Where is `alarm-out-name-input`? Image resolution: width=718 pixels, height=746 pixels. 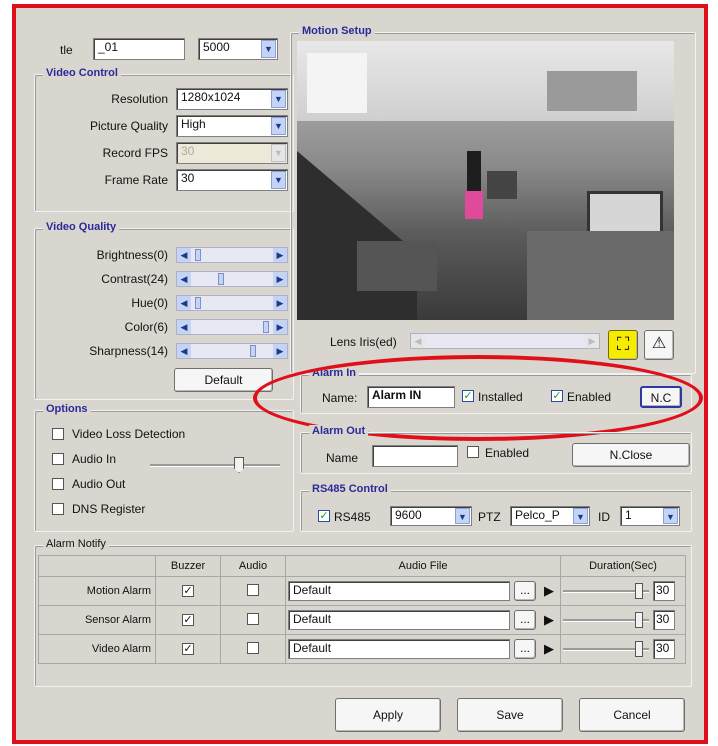
alarm-out-name-input is located at coordinates (415, 456).